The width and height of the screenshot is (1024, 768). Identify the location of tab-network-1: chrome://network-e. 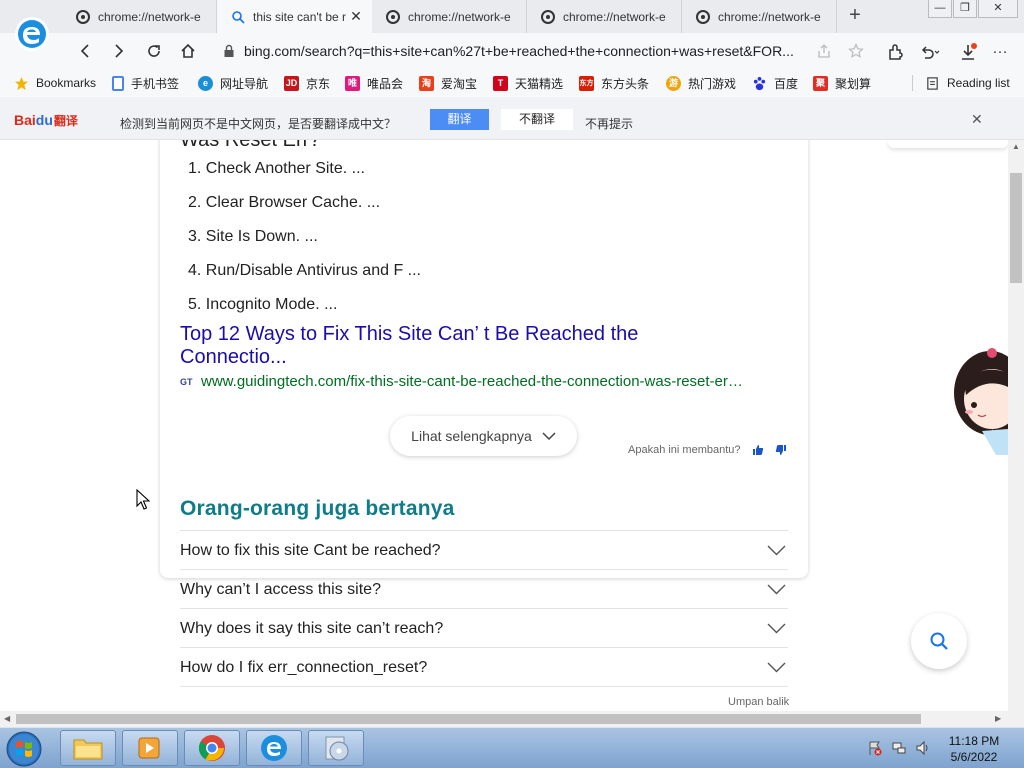
(139, 16).